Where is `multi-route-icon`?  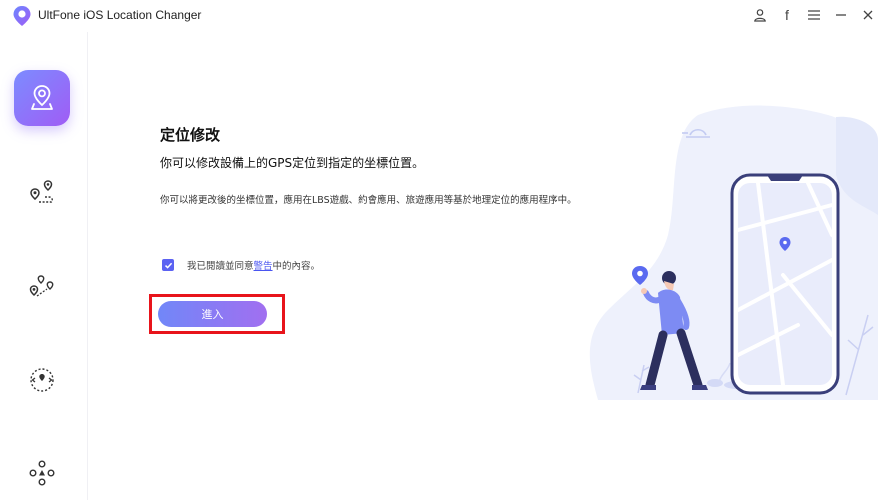 multi-route-icon is located at coordinates (41, 286).